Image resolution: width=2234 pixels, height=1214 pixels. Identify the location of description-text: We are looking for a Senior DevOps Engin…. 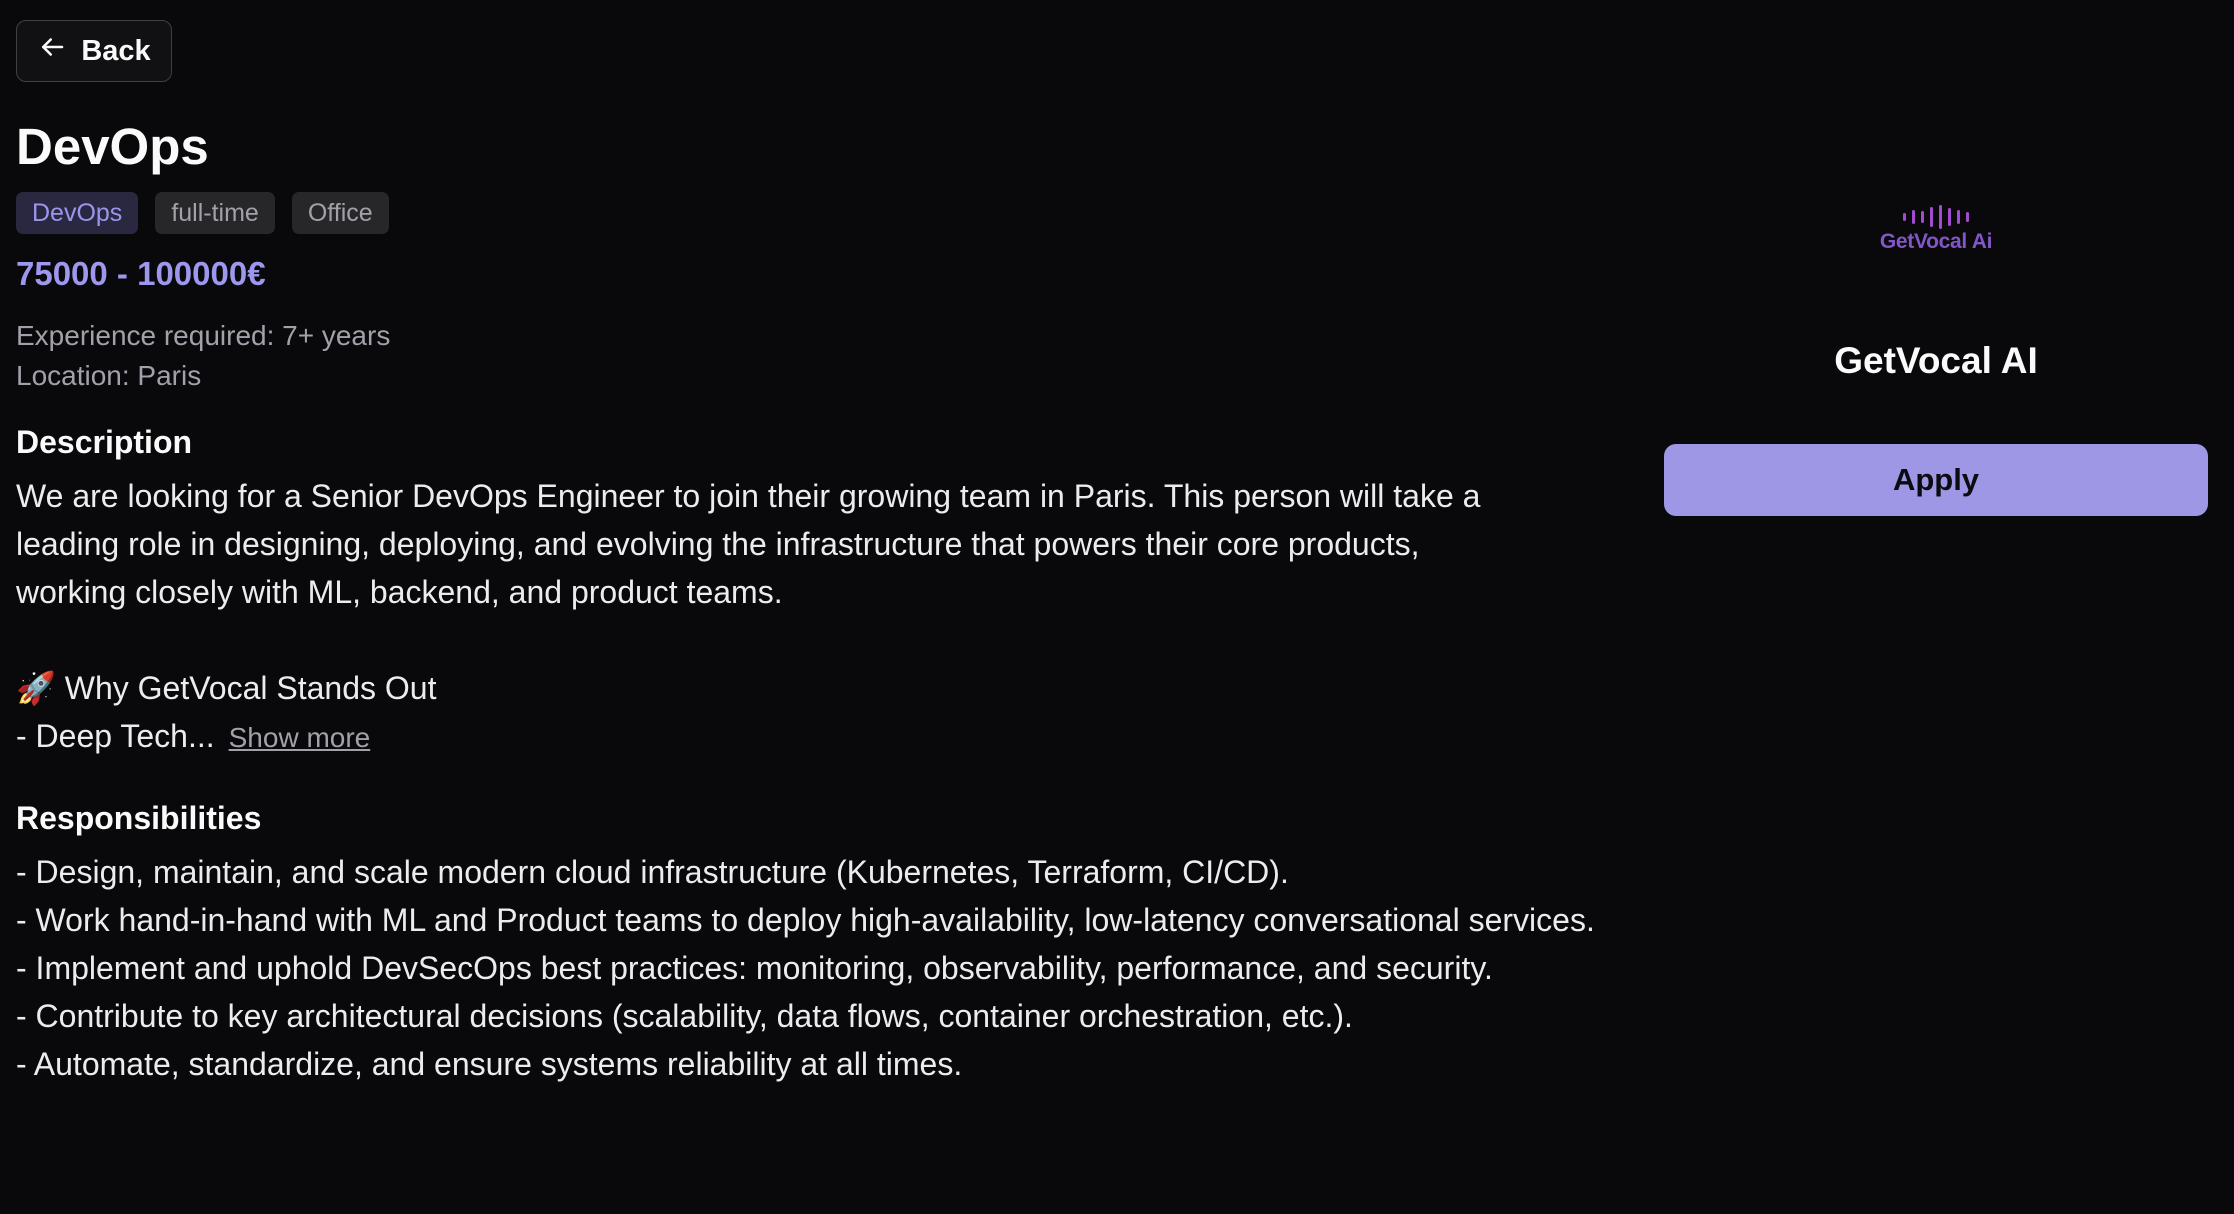
(748, 544).